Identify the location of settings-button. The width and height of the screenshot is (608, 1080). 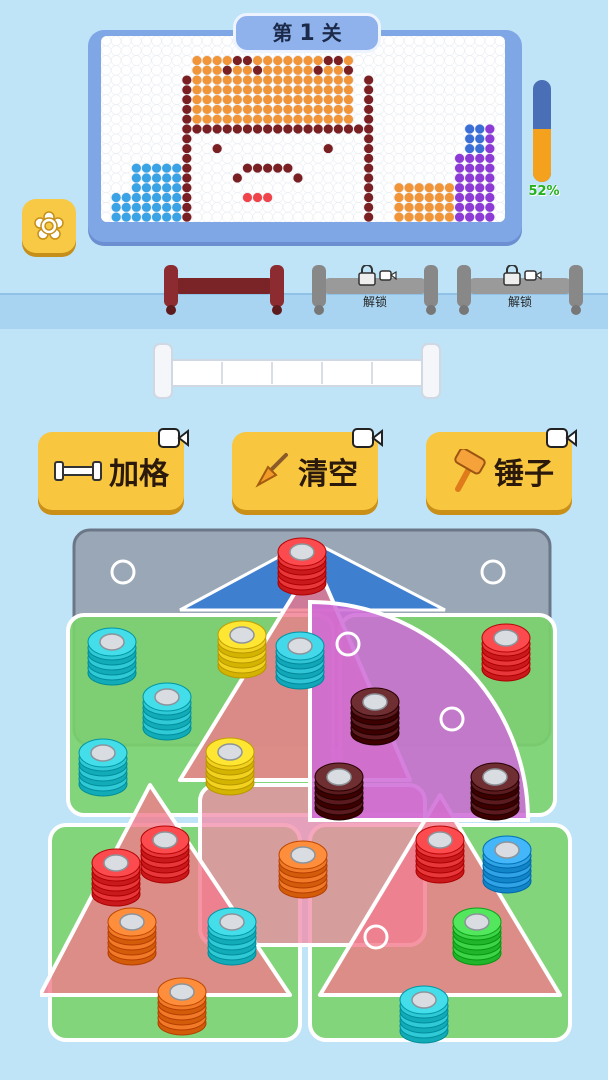
(49, 226).